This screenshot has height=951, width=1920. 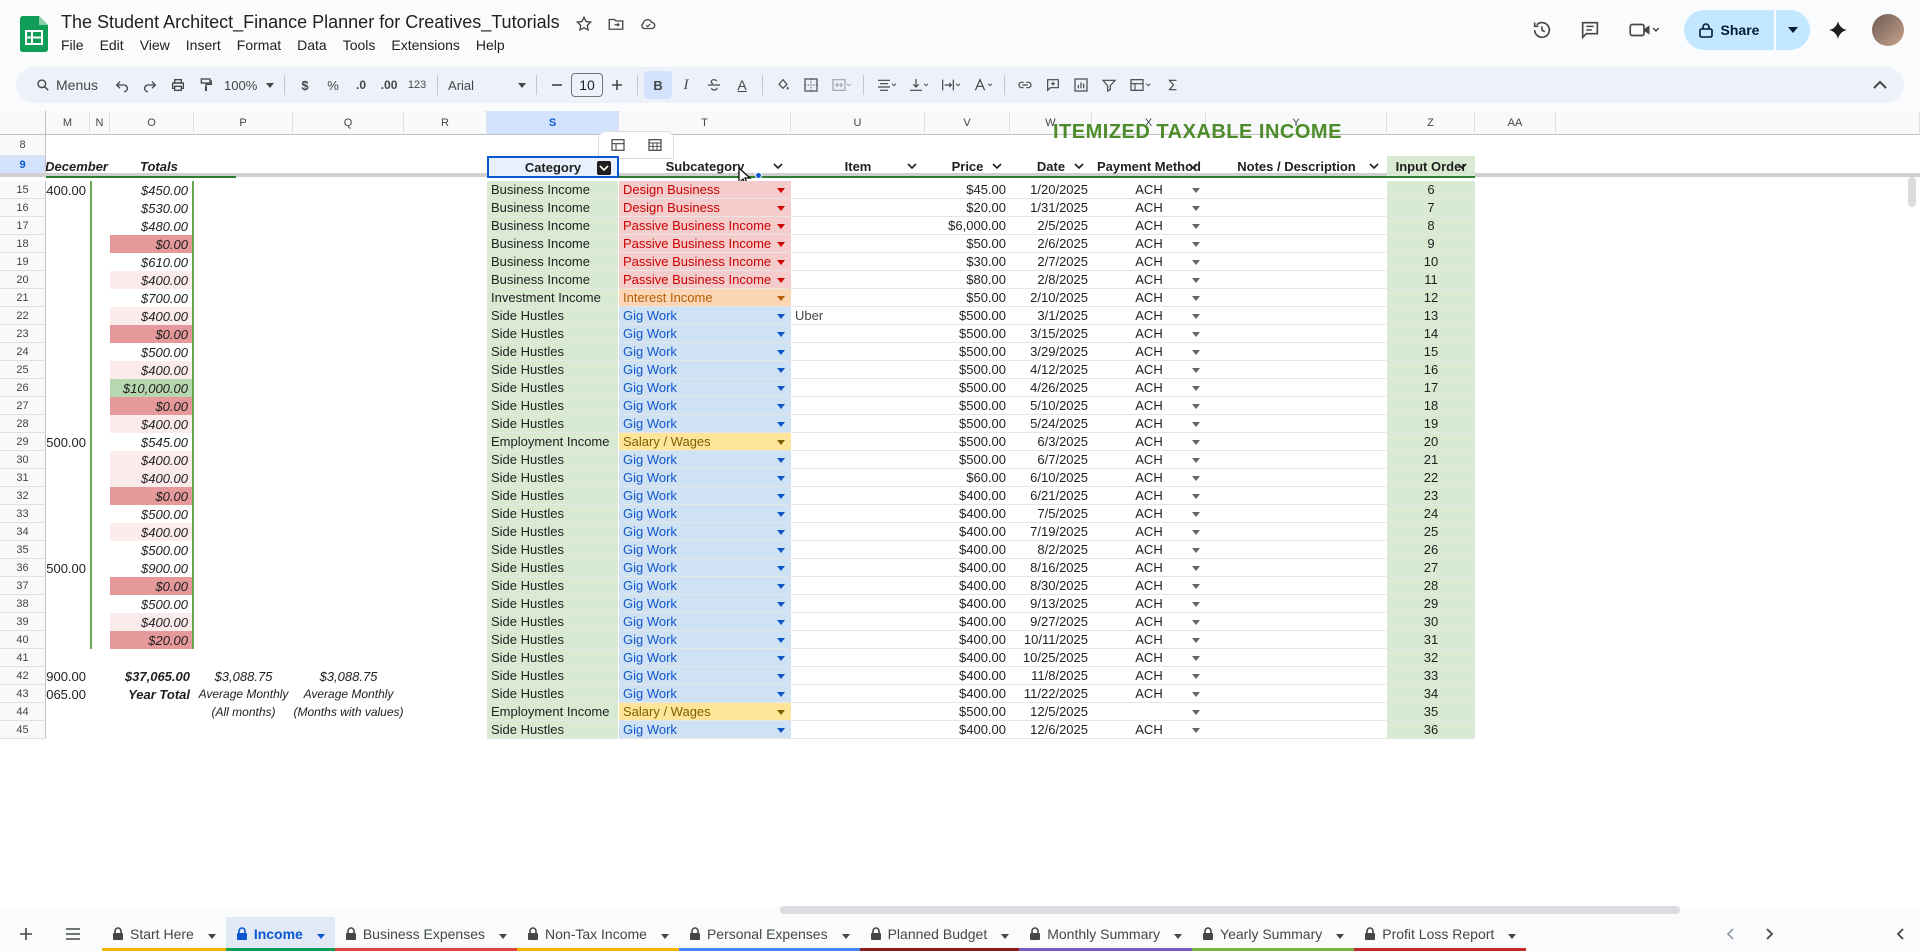 What do you see at coordinates (1051, 676) in the screenshot?
I see `date-cell: 11/8/2025` at bounding box center [1051, 676].